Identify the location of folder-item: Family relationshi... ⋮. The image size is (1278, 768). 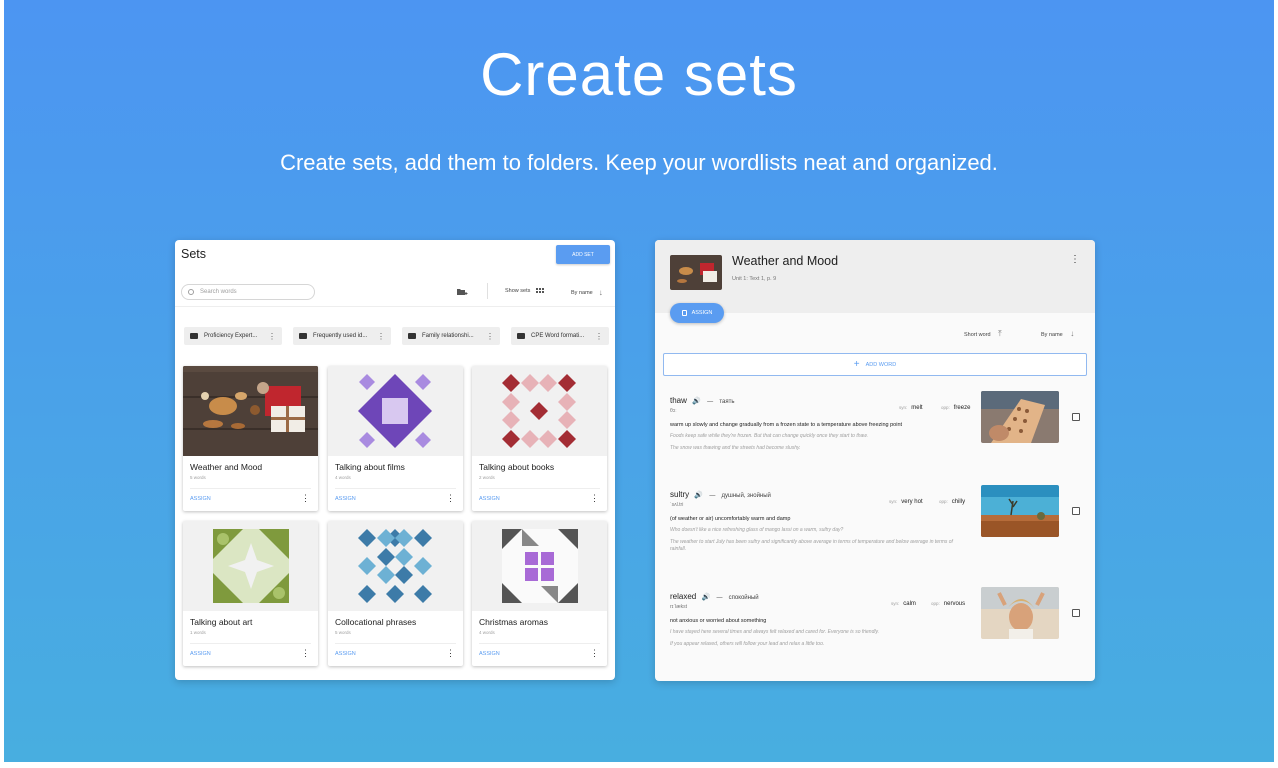
(451, 336).